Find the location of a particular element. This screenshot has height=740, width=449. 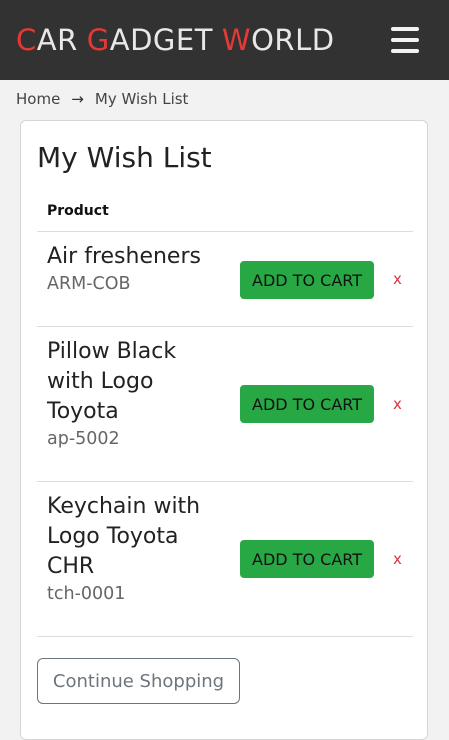

breadcrumb-current: My Wish List is located at coordinates (141, 99).